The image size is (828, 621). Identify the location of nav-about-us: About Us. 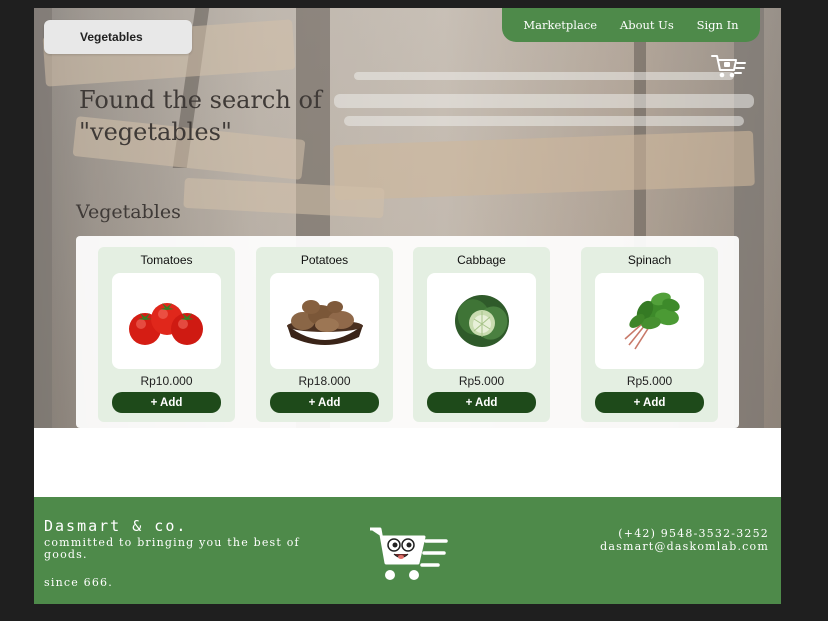
(647, 25).